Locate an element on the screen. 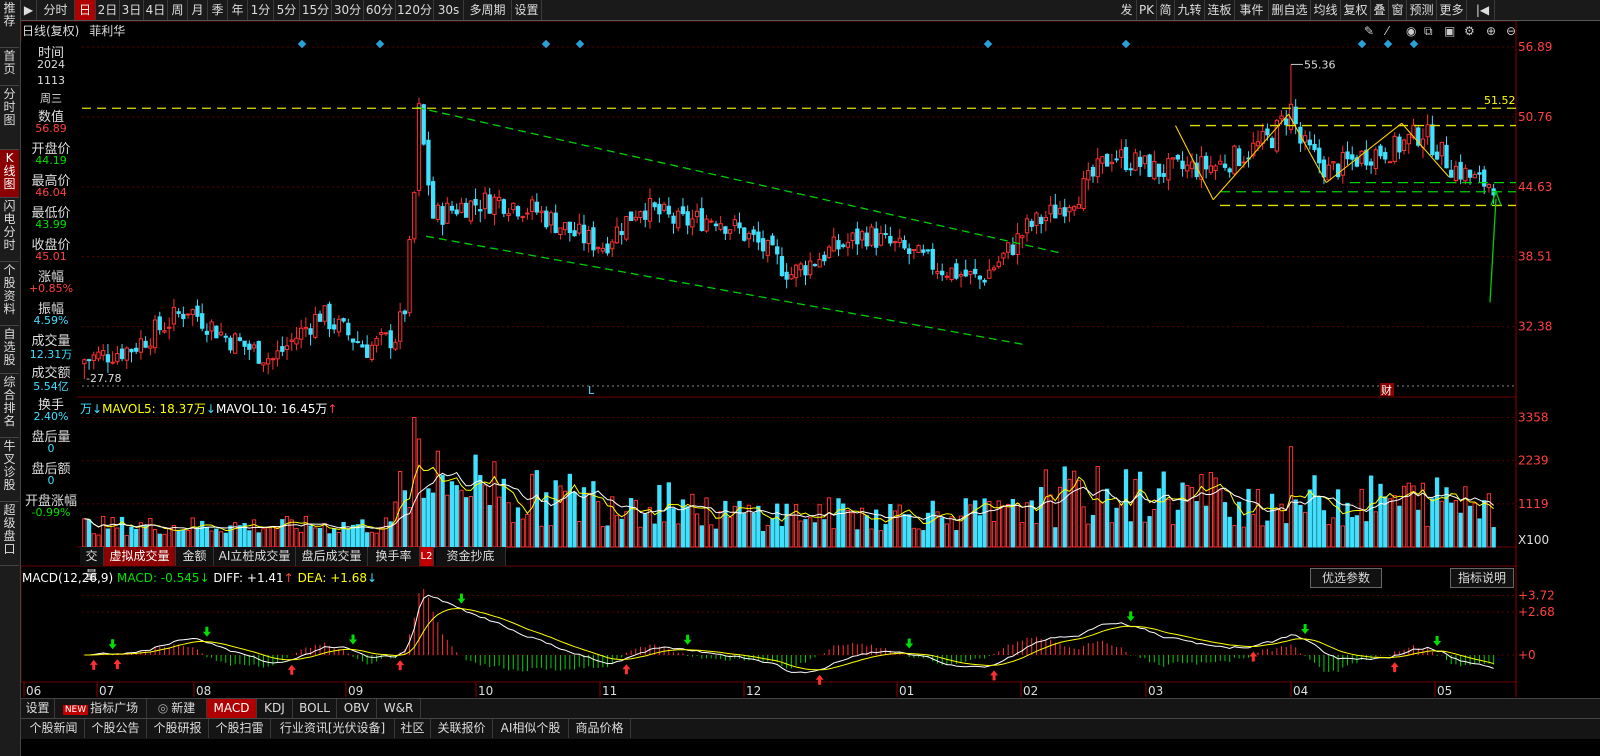 This screenshot has width=1600, height=756. optimize-params-button: 优选参数 is located at coordinates (1346, 578).